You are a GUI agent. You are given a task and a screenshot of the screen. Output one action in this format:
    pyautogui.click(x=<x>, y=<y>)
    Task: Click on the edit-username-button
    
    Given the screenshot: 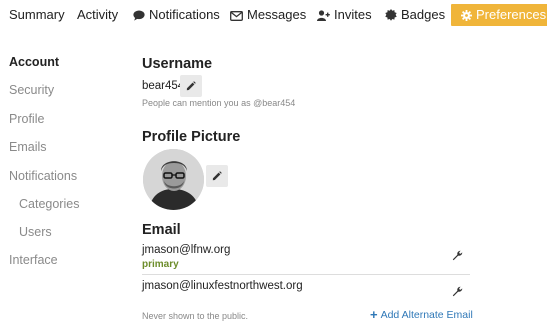 What is the action you would take?
    pyautogui.click(x=191, y=86)
    